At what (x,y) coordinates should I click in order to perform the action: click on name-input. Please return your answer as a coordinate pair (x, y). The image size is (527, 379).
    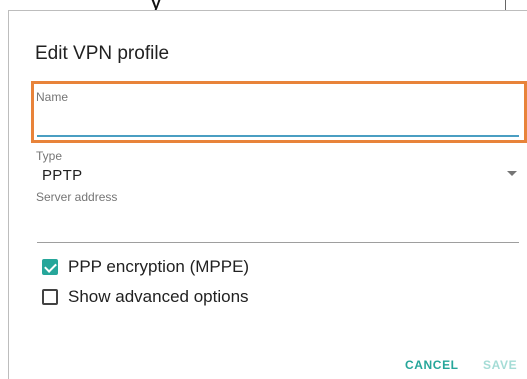
    Looking at the image, I should click on (278, 136).